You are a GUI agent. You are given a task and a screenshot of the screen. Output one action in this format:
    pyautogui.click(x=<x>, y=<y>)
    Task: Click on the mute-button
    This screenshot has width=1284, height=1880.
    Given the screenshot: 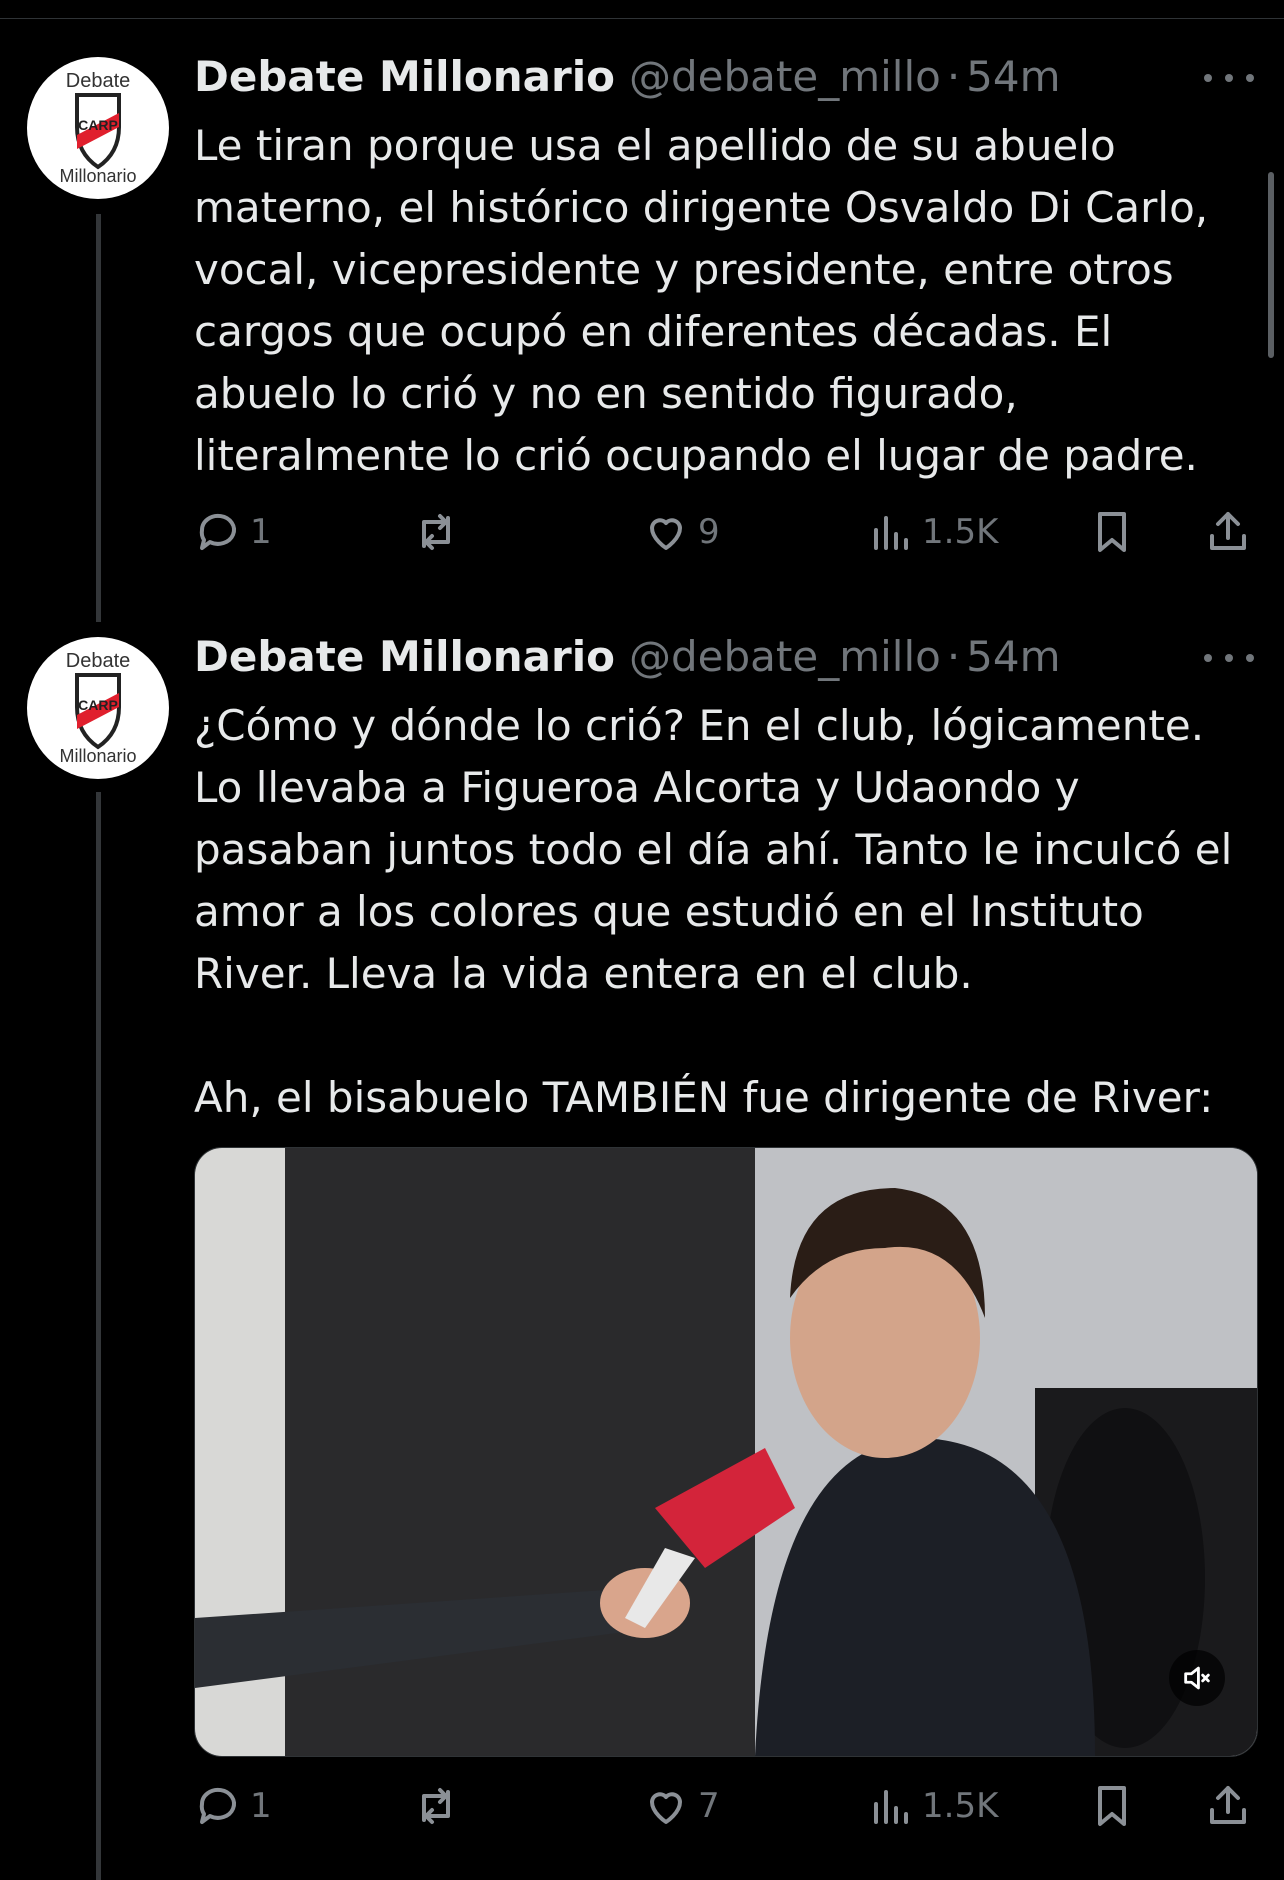 What is the action you would take?
    pyautogui.click(x=1197, y=1678)
    